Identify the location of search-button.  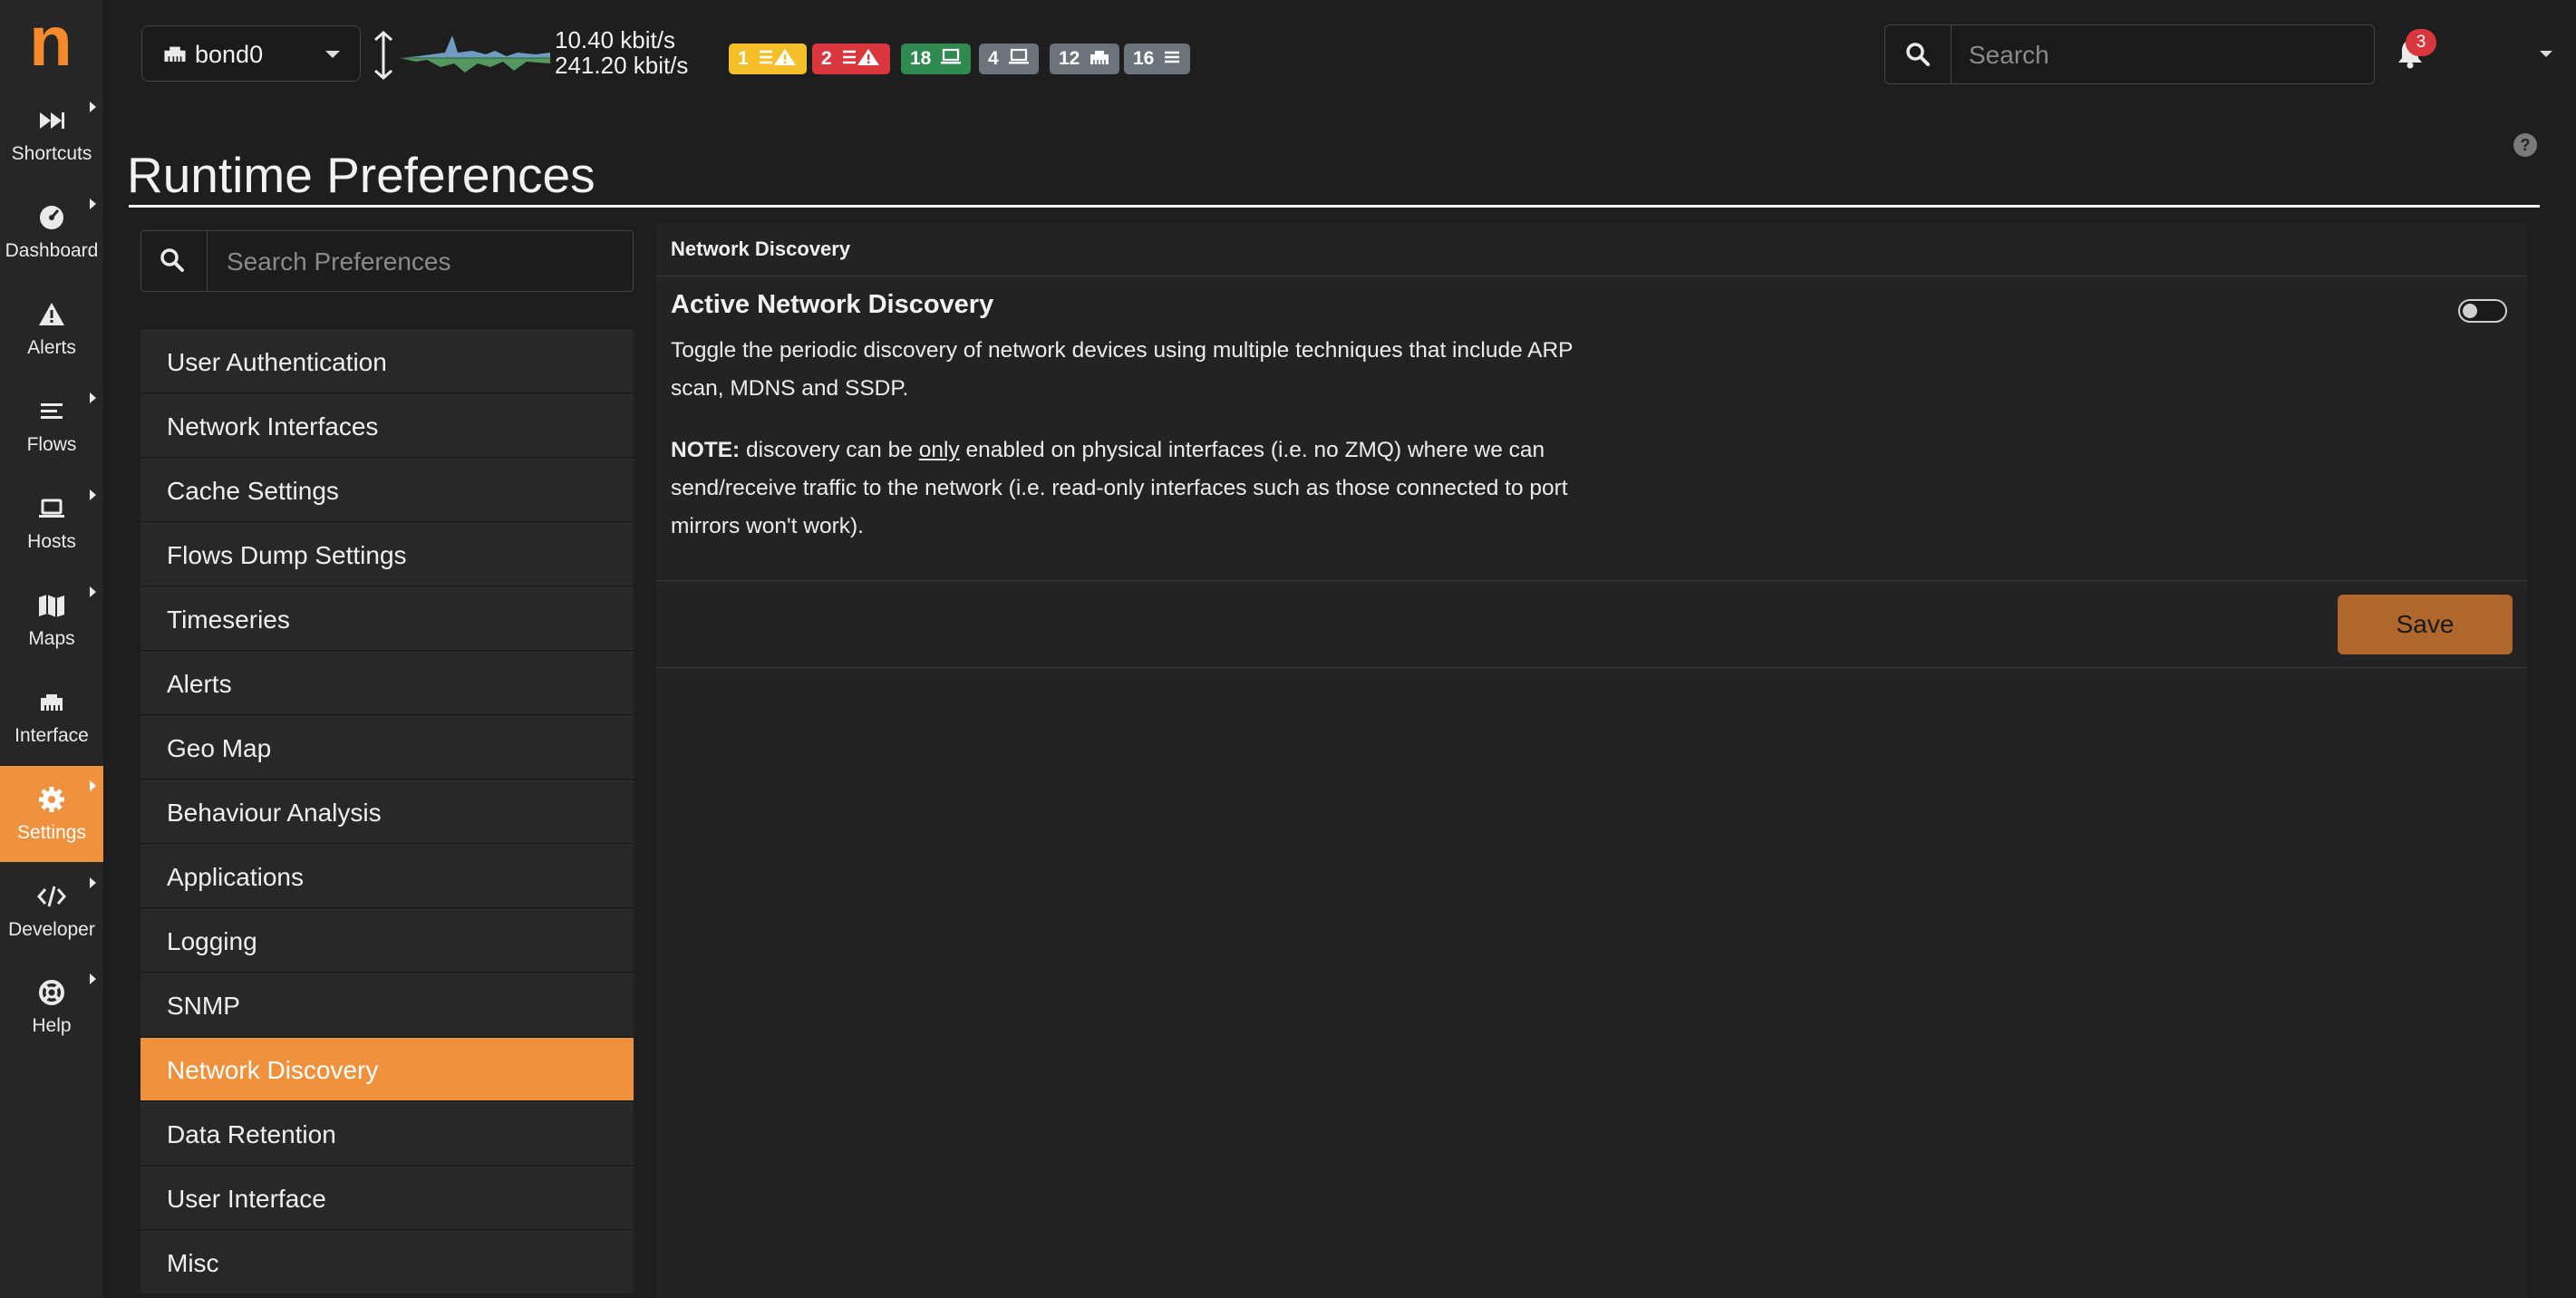
(1918, 54).